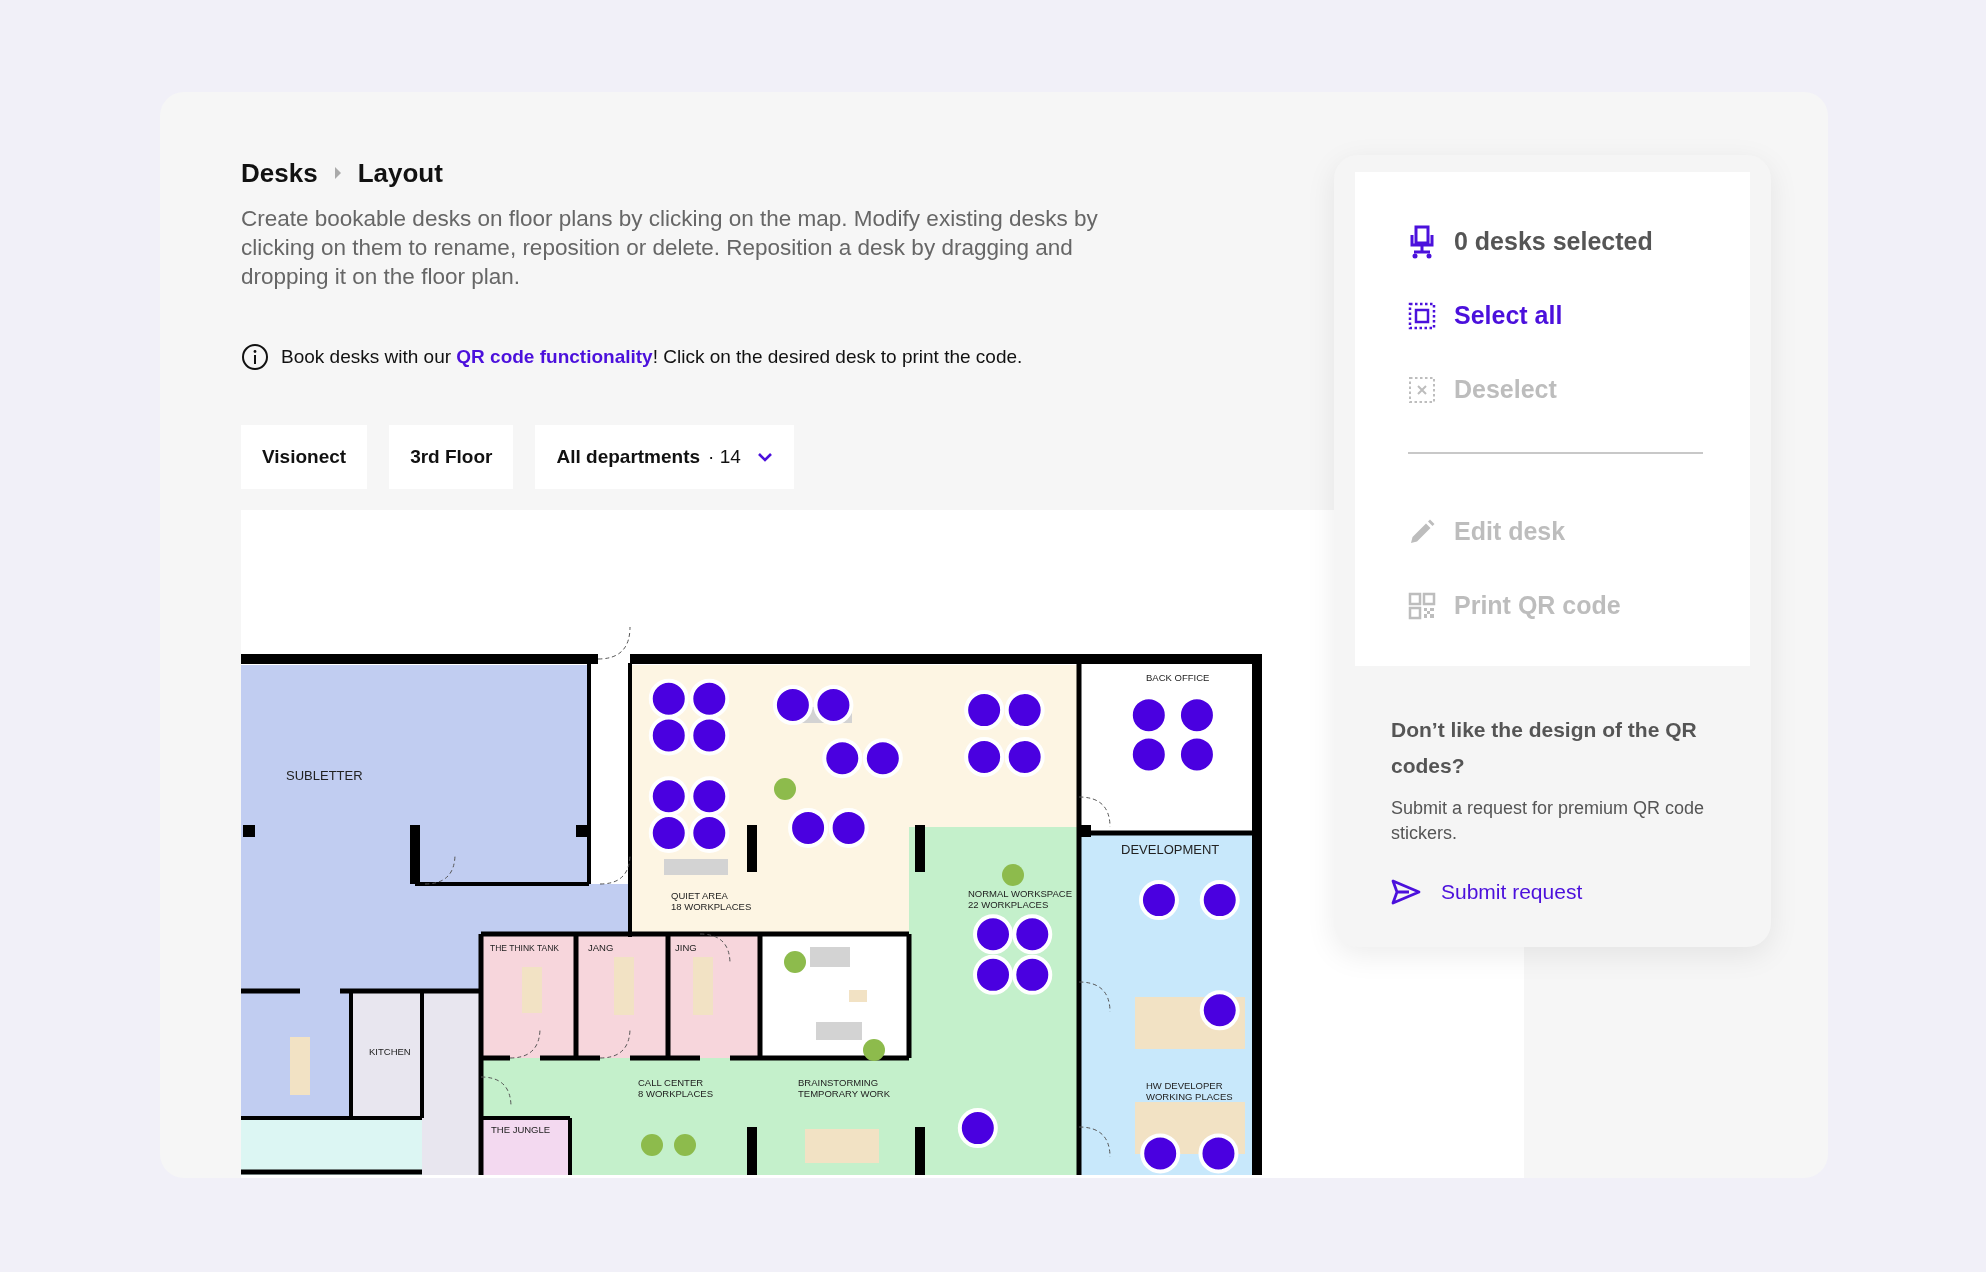 The image size is (1986, 1272). I want to click on submit-request-link: Submit request, so click(1566, 892).